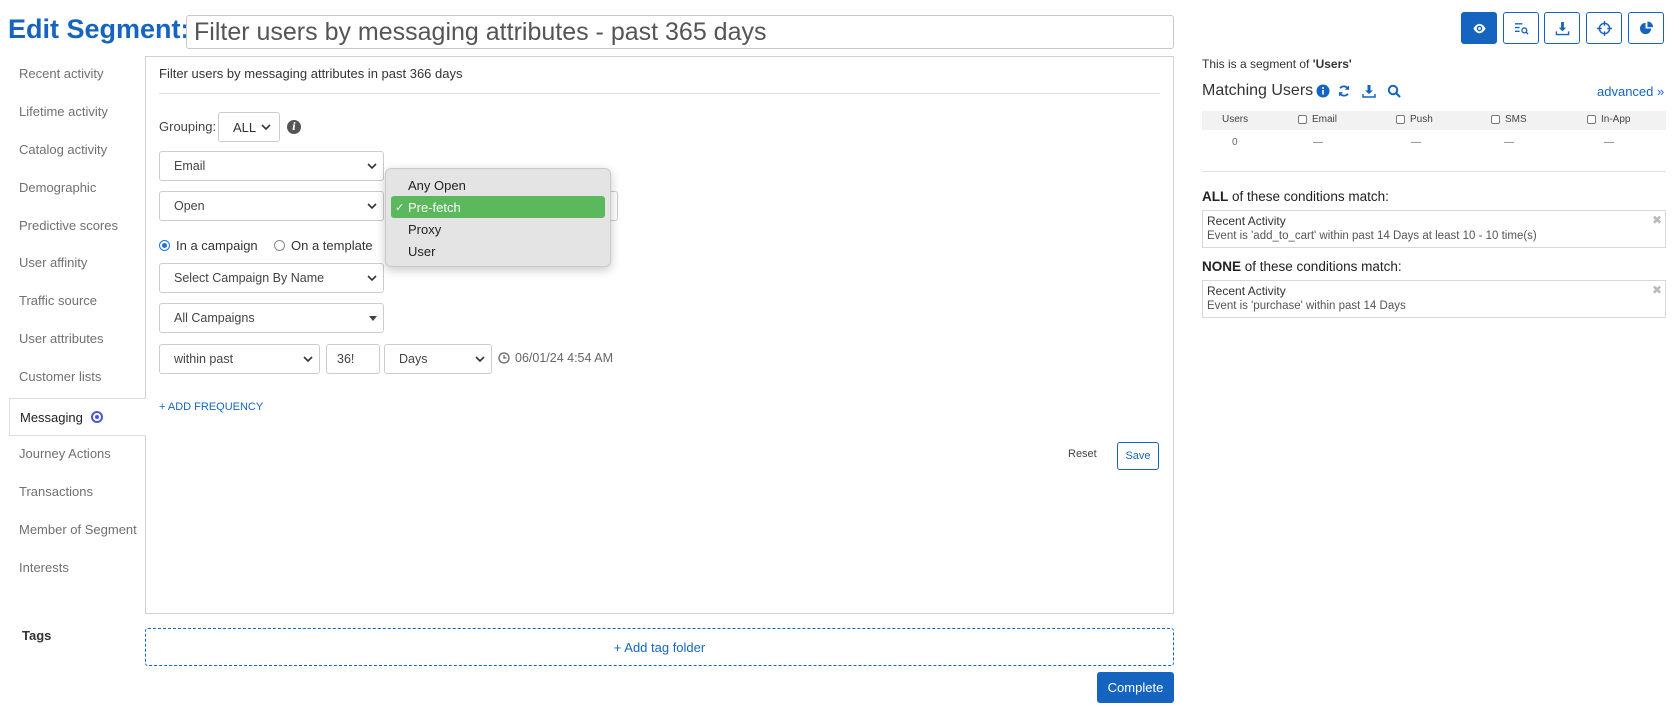 This screenshot has height=707, width=1679. What do you see at coordinates (504, 358) in the screenshot?
I see `clock-icon` at bounding box center [504, 358].